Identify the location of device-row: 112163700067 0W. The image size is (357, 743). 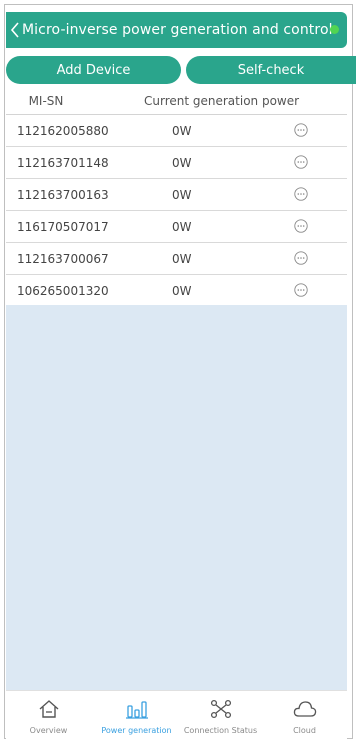
(176, 259).